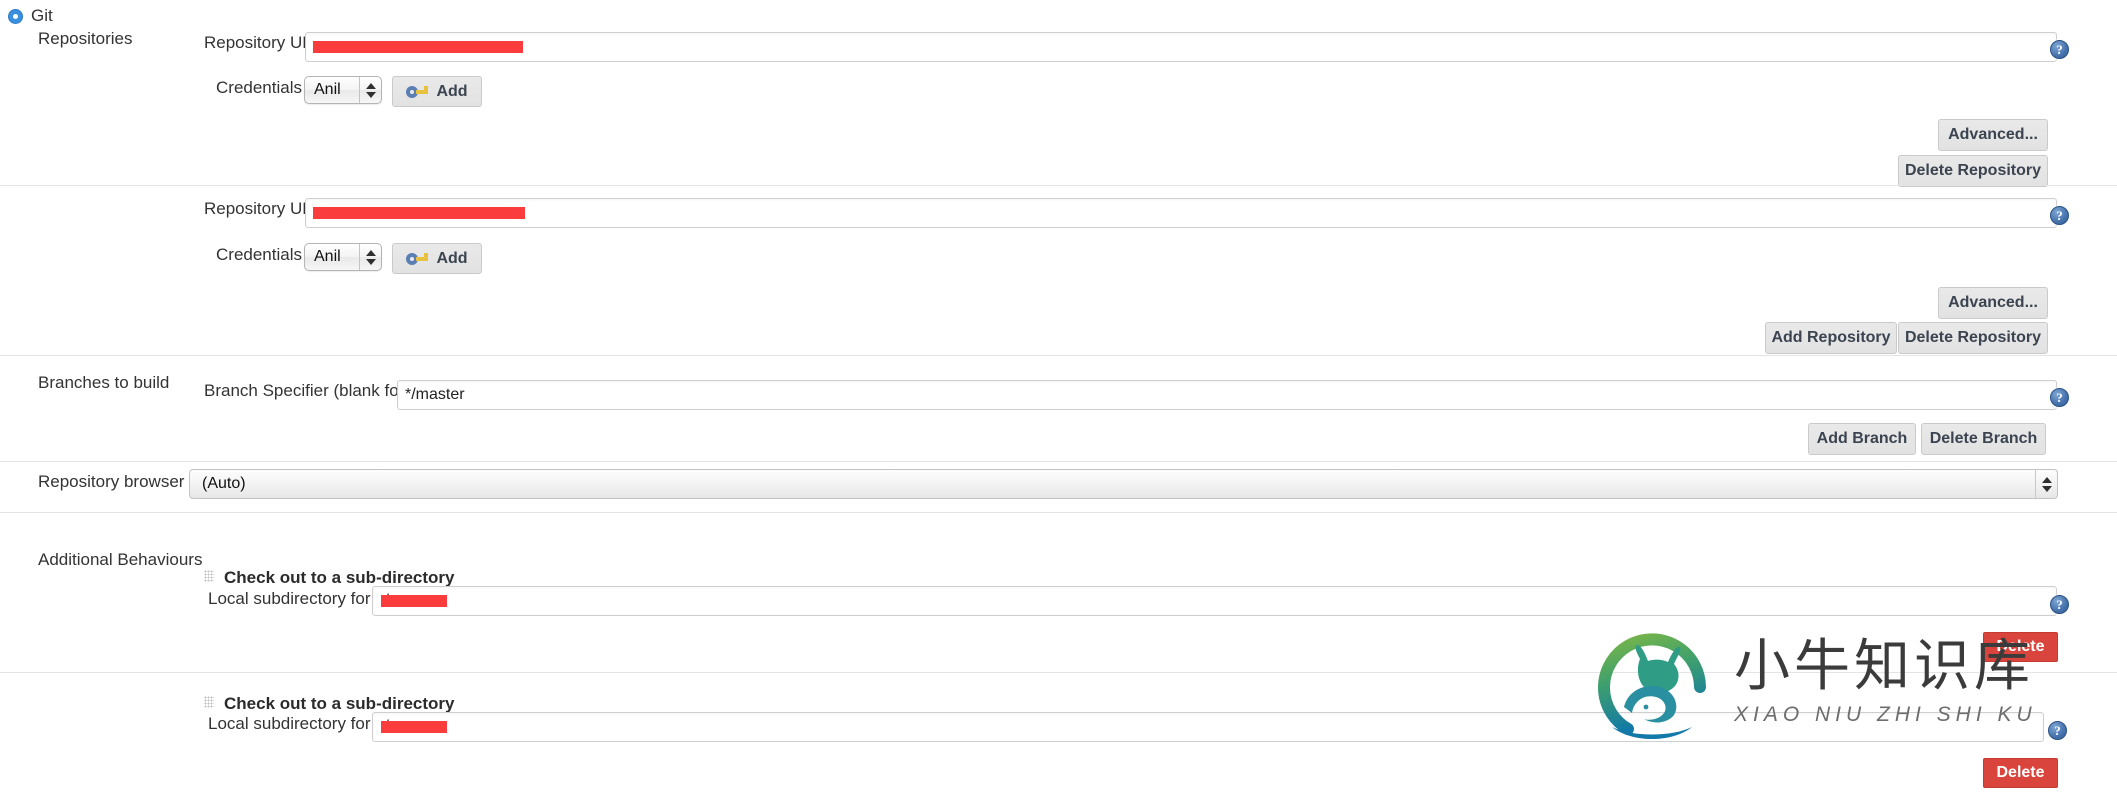 The image size is (2117, 806). I want to click on help-icon-local-subdirectory-1: ?, so click(2059, 604).